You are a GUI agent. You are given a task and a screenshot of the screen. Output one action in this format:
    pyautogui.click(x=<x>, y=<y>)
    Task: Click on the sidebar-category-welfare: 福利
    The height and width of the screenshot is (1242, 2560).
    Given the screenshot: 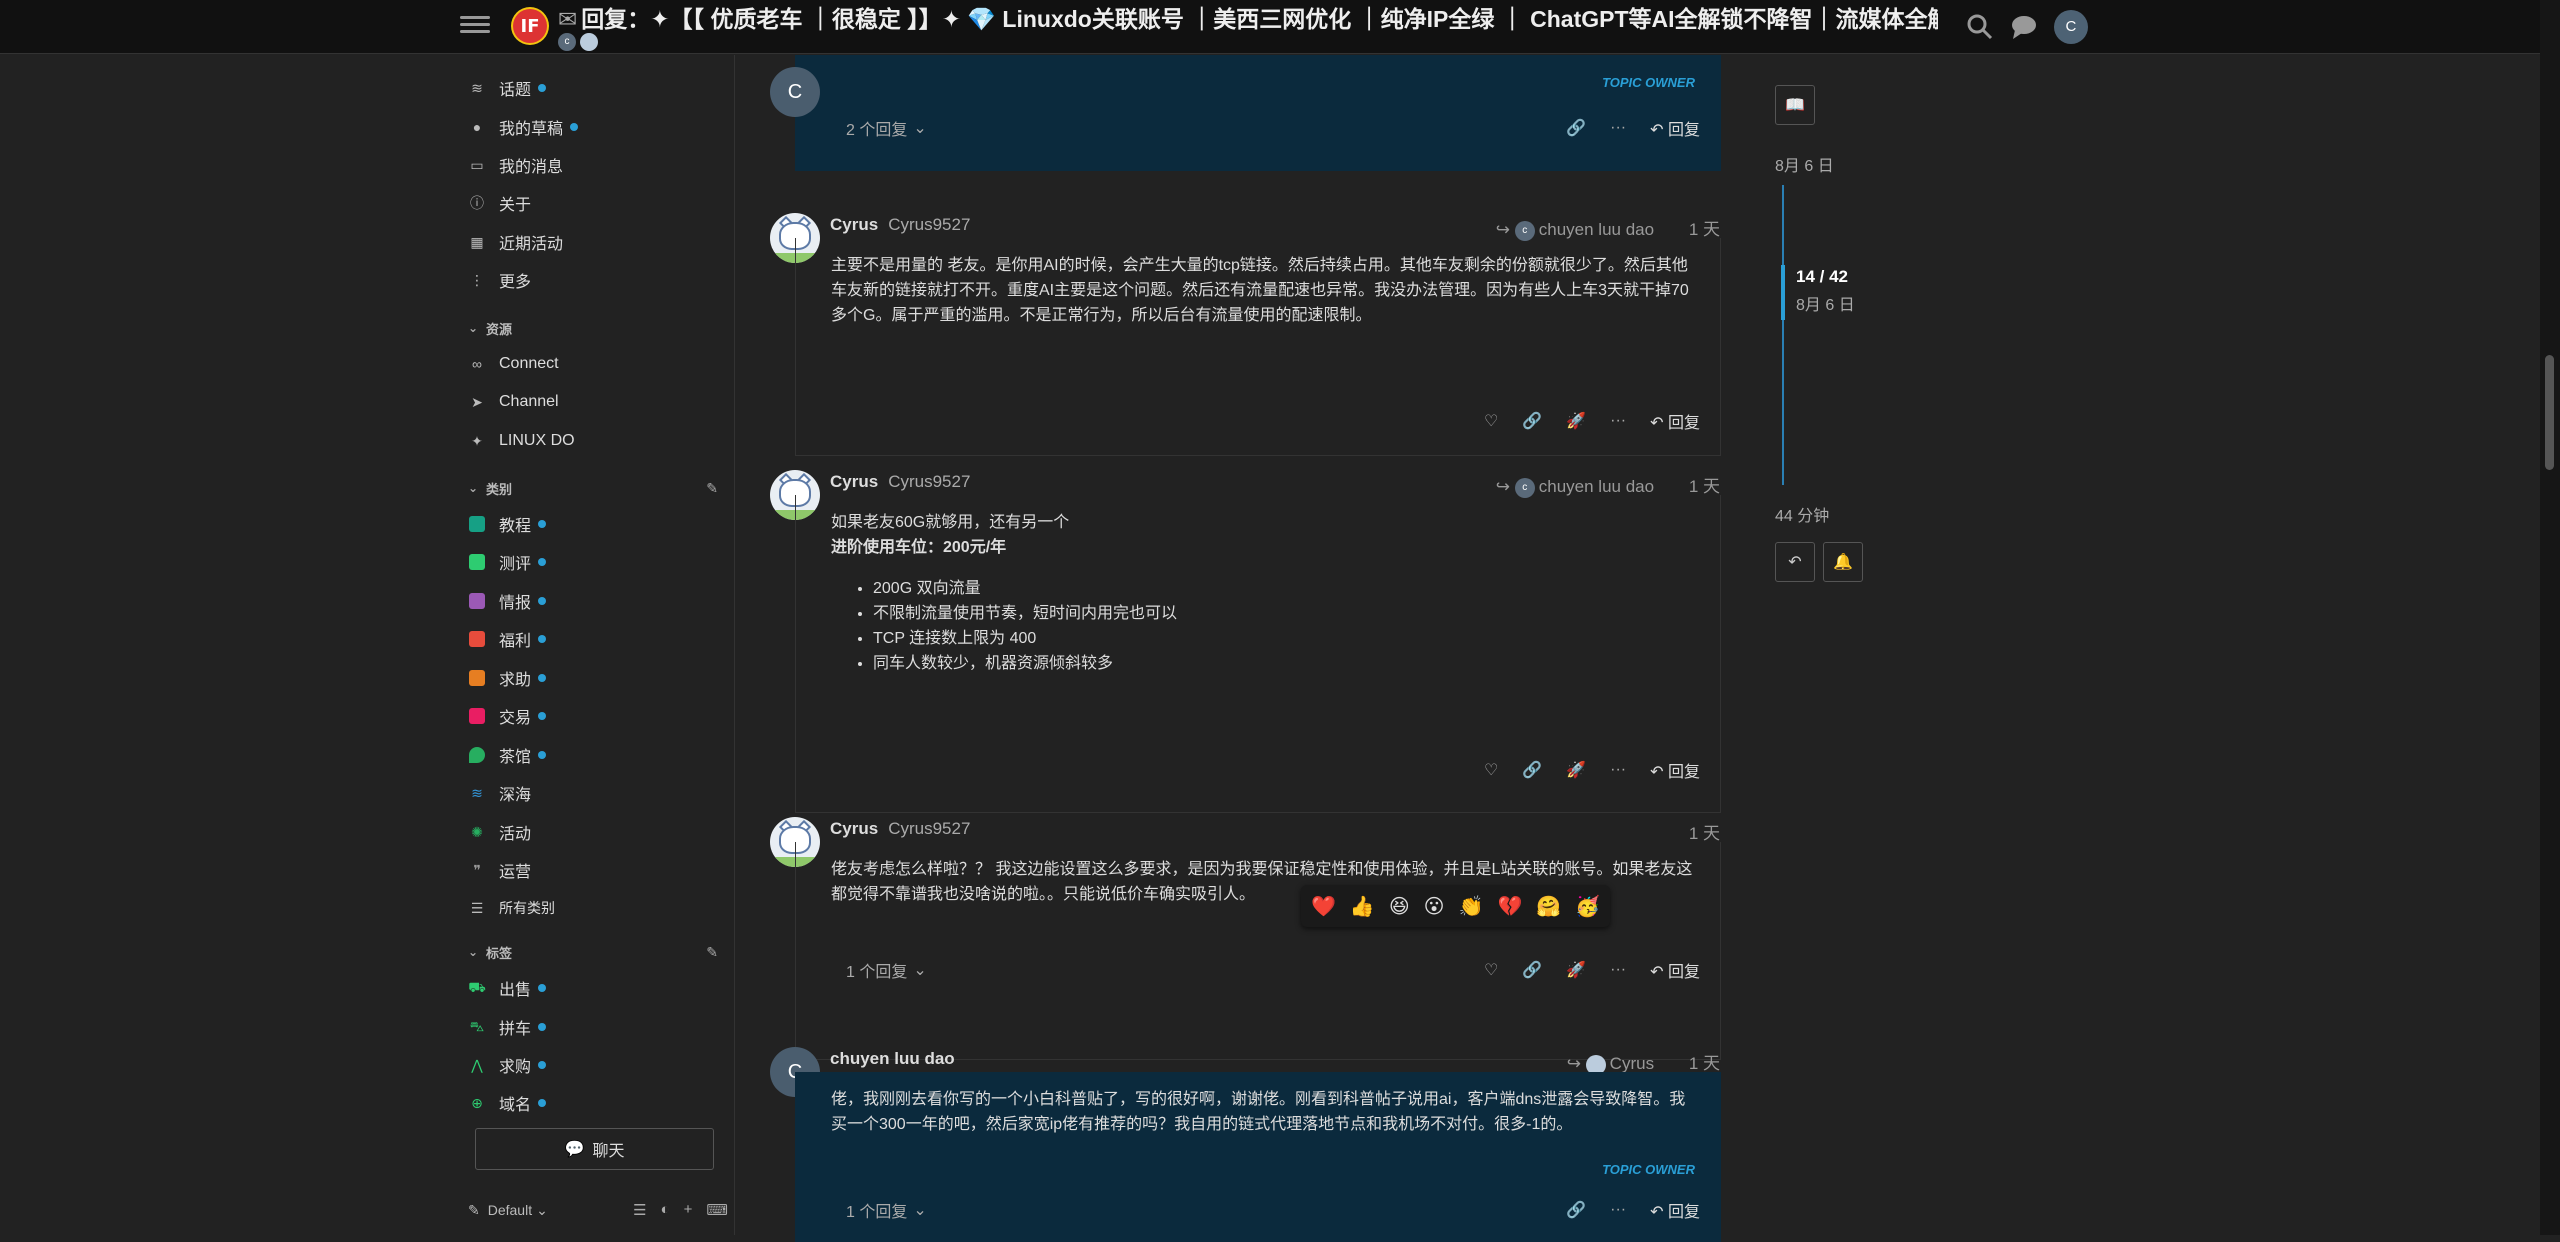 What is the action you would take?
    pyautogui.click(x=507, y=639)
    